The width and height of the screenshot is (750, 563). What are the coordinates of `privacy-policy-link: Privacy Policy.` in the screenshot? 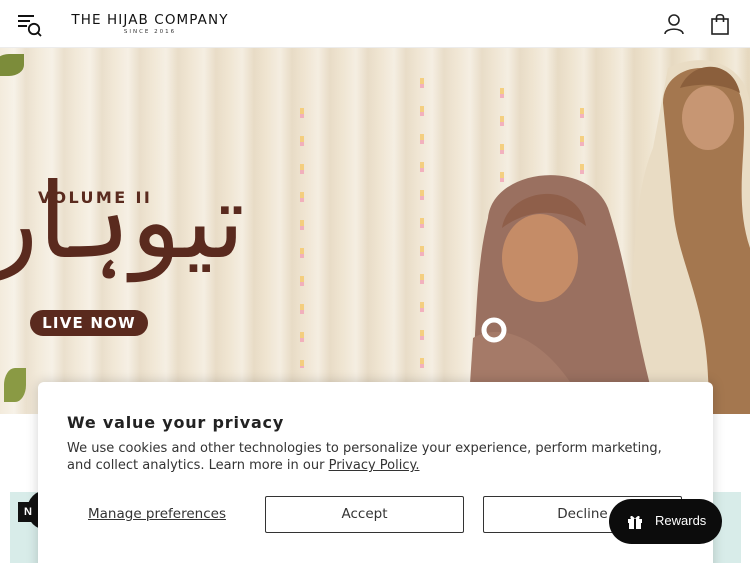 It's located at (374, 465).